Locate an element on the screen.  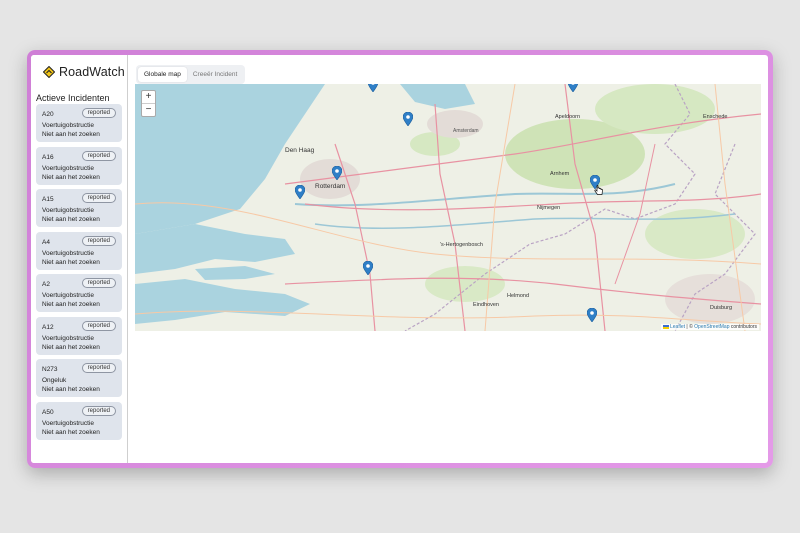
map-attribution: Leaflet | © OpenStreetMap contributors is located at coordinates (709, 327).